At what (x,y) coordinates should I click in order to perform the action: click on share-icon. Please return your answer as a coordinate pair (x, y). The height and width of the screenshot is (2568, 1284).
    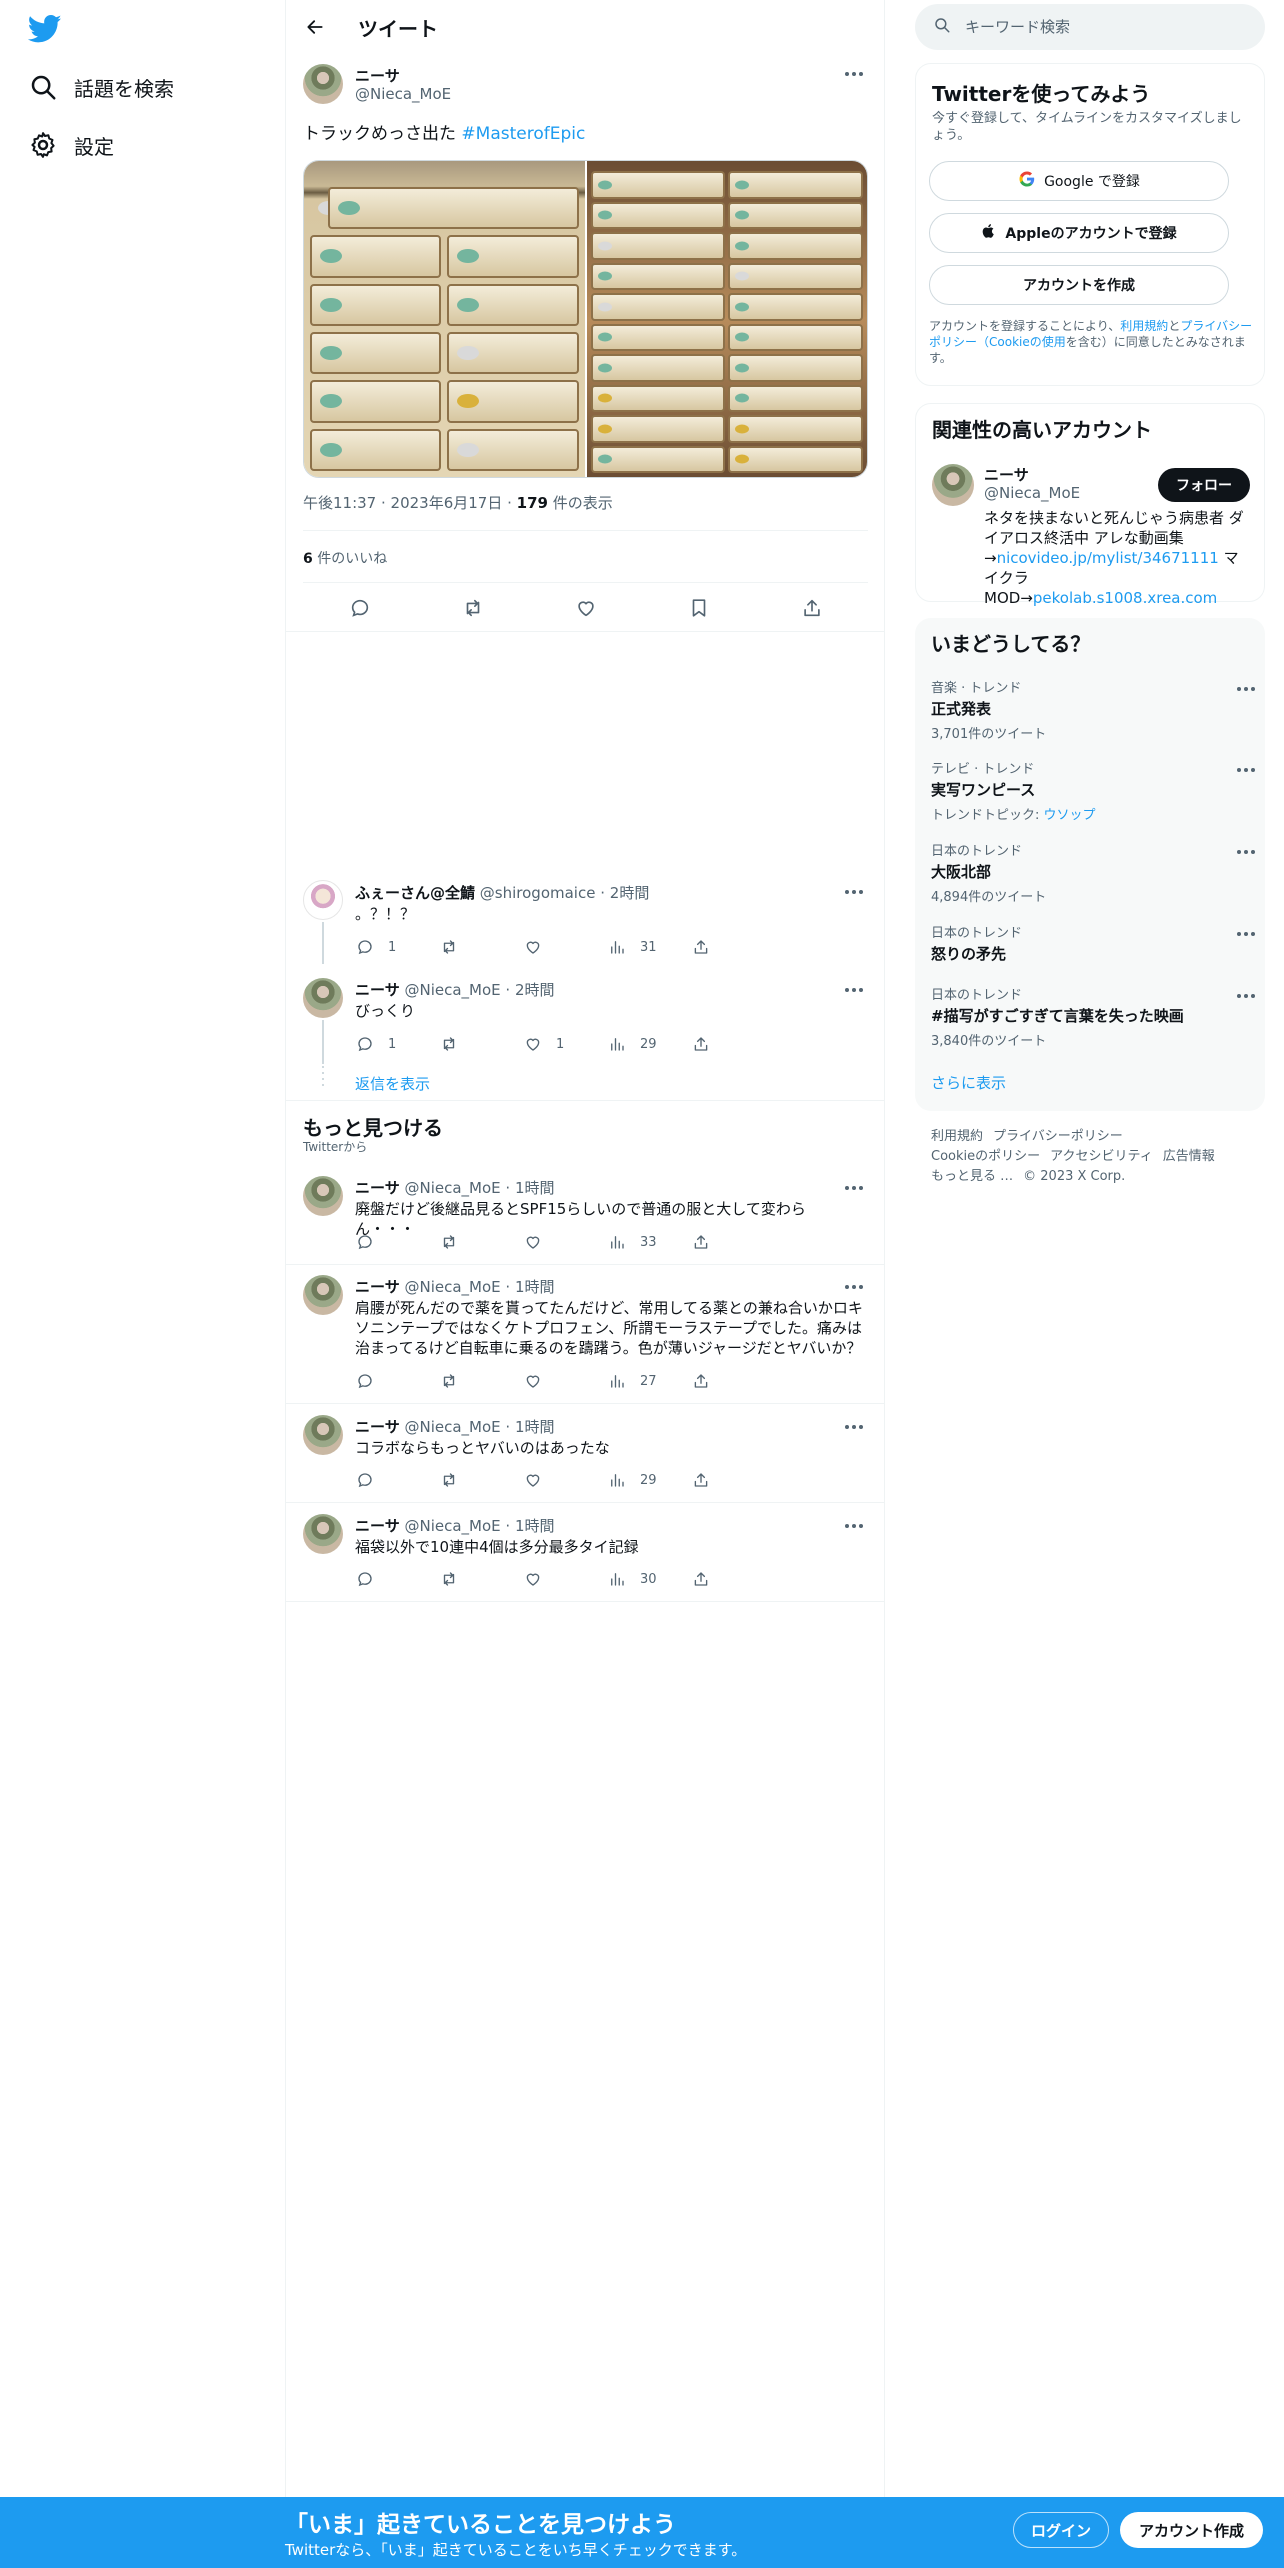
    Looking at the image, I should click on (812, 608).